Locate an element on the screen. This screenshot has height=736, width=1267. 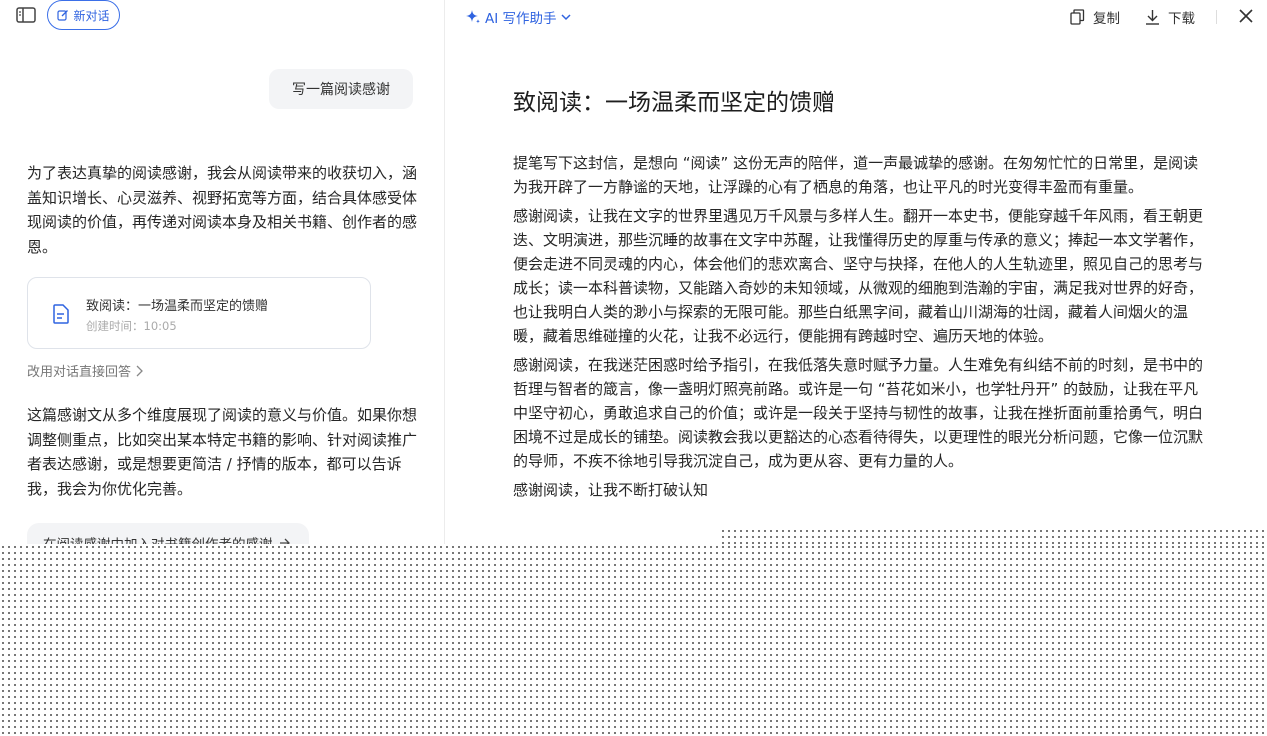
new-chat-icon is located at coordinates (63, 15).